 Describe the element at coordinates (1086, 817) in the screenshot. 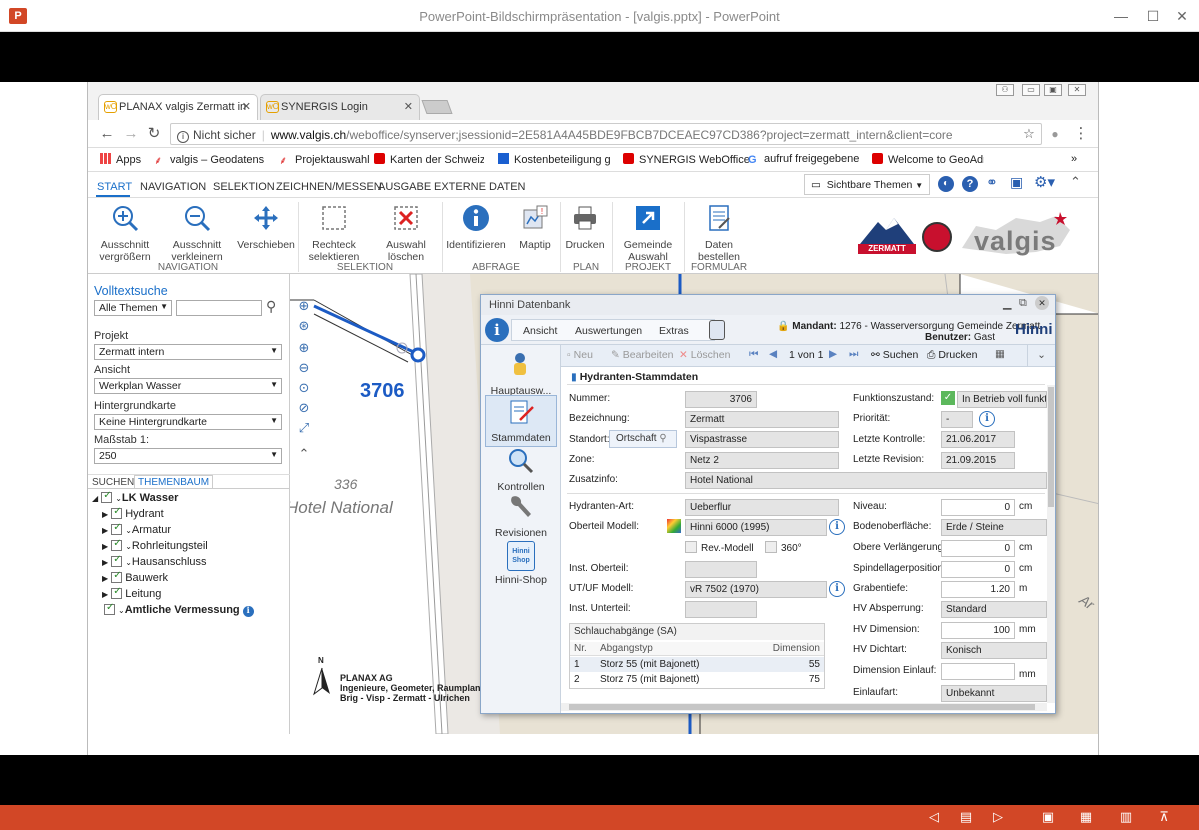

I see `slide-sorter-icon: ▦` at that location.